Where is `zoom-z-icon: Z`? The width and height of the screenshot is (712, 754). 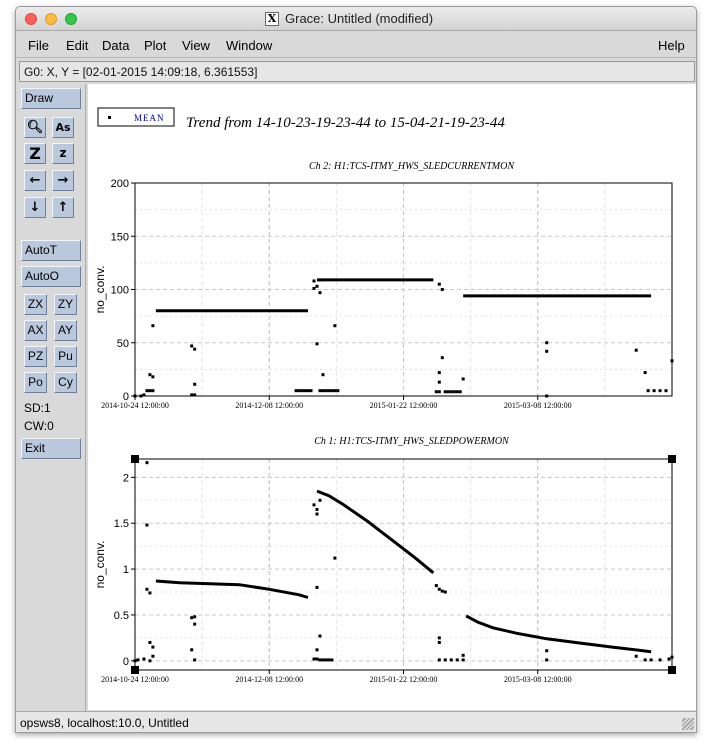 zoom-z-icon: Z is located at coordinates (35, 153).